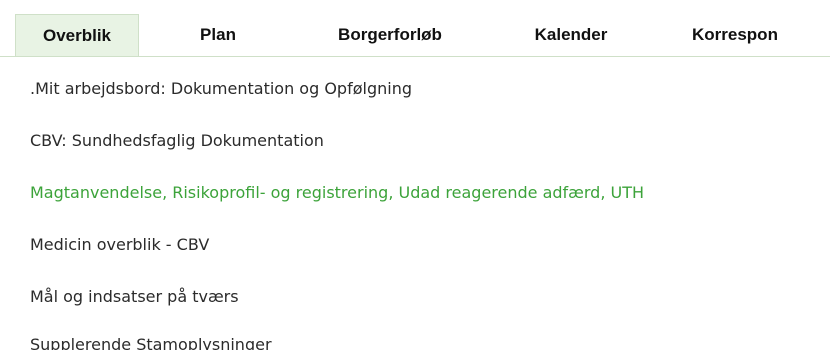 The width and height of the screenshot is (830, 350). I want to click on menu-item-medicin-overblik: Medicin overblik - CBV, so click(119, 245).